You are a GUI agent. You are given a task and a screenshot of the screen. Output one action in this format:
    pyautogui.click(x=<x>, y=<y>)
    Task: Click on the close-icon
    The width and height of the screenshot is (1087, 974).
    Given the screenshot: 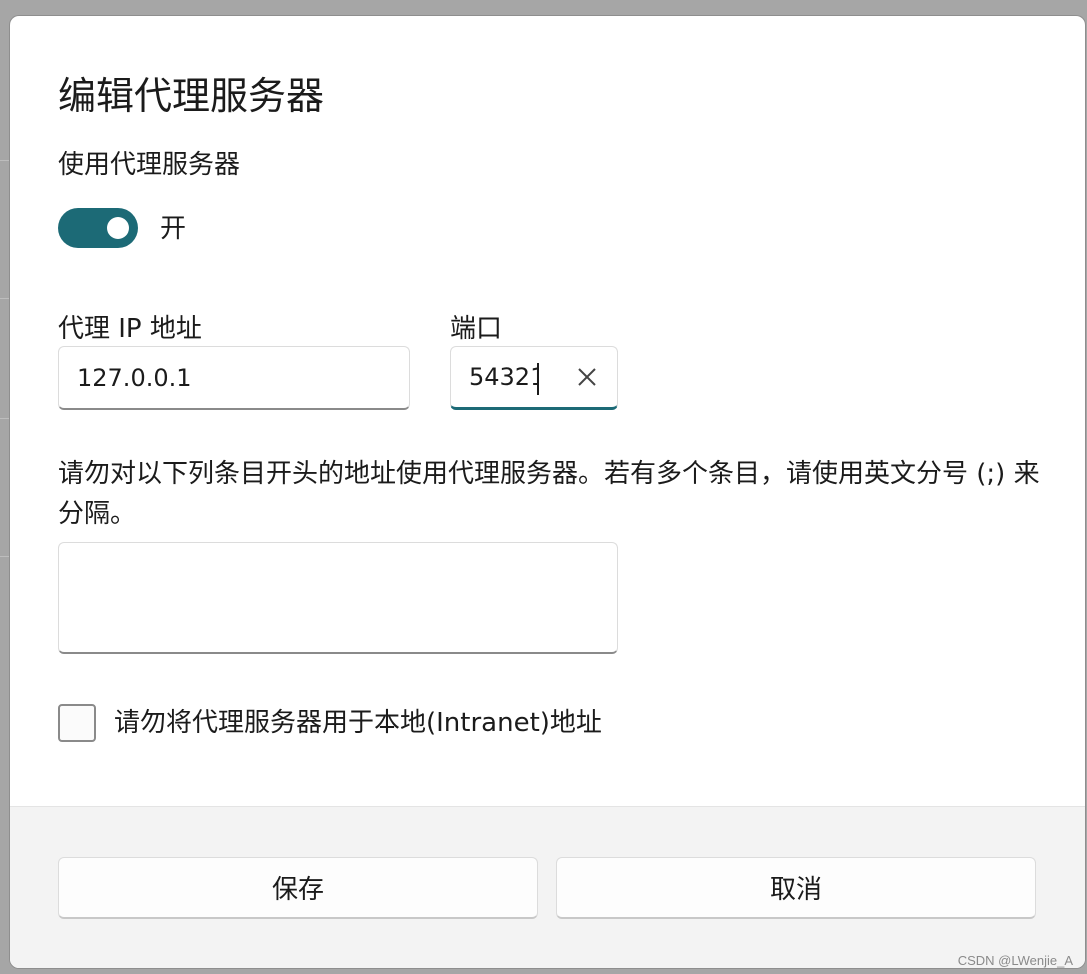 What is the action you would take?
    pyautogui.click(x=587, y=377)
    